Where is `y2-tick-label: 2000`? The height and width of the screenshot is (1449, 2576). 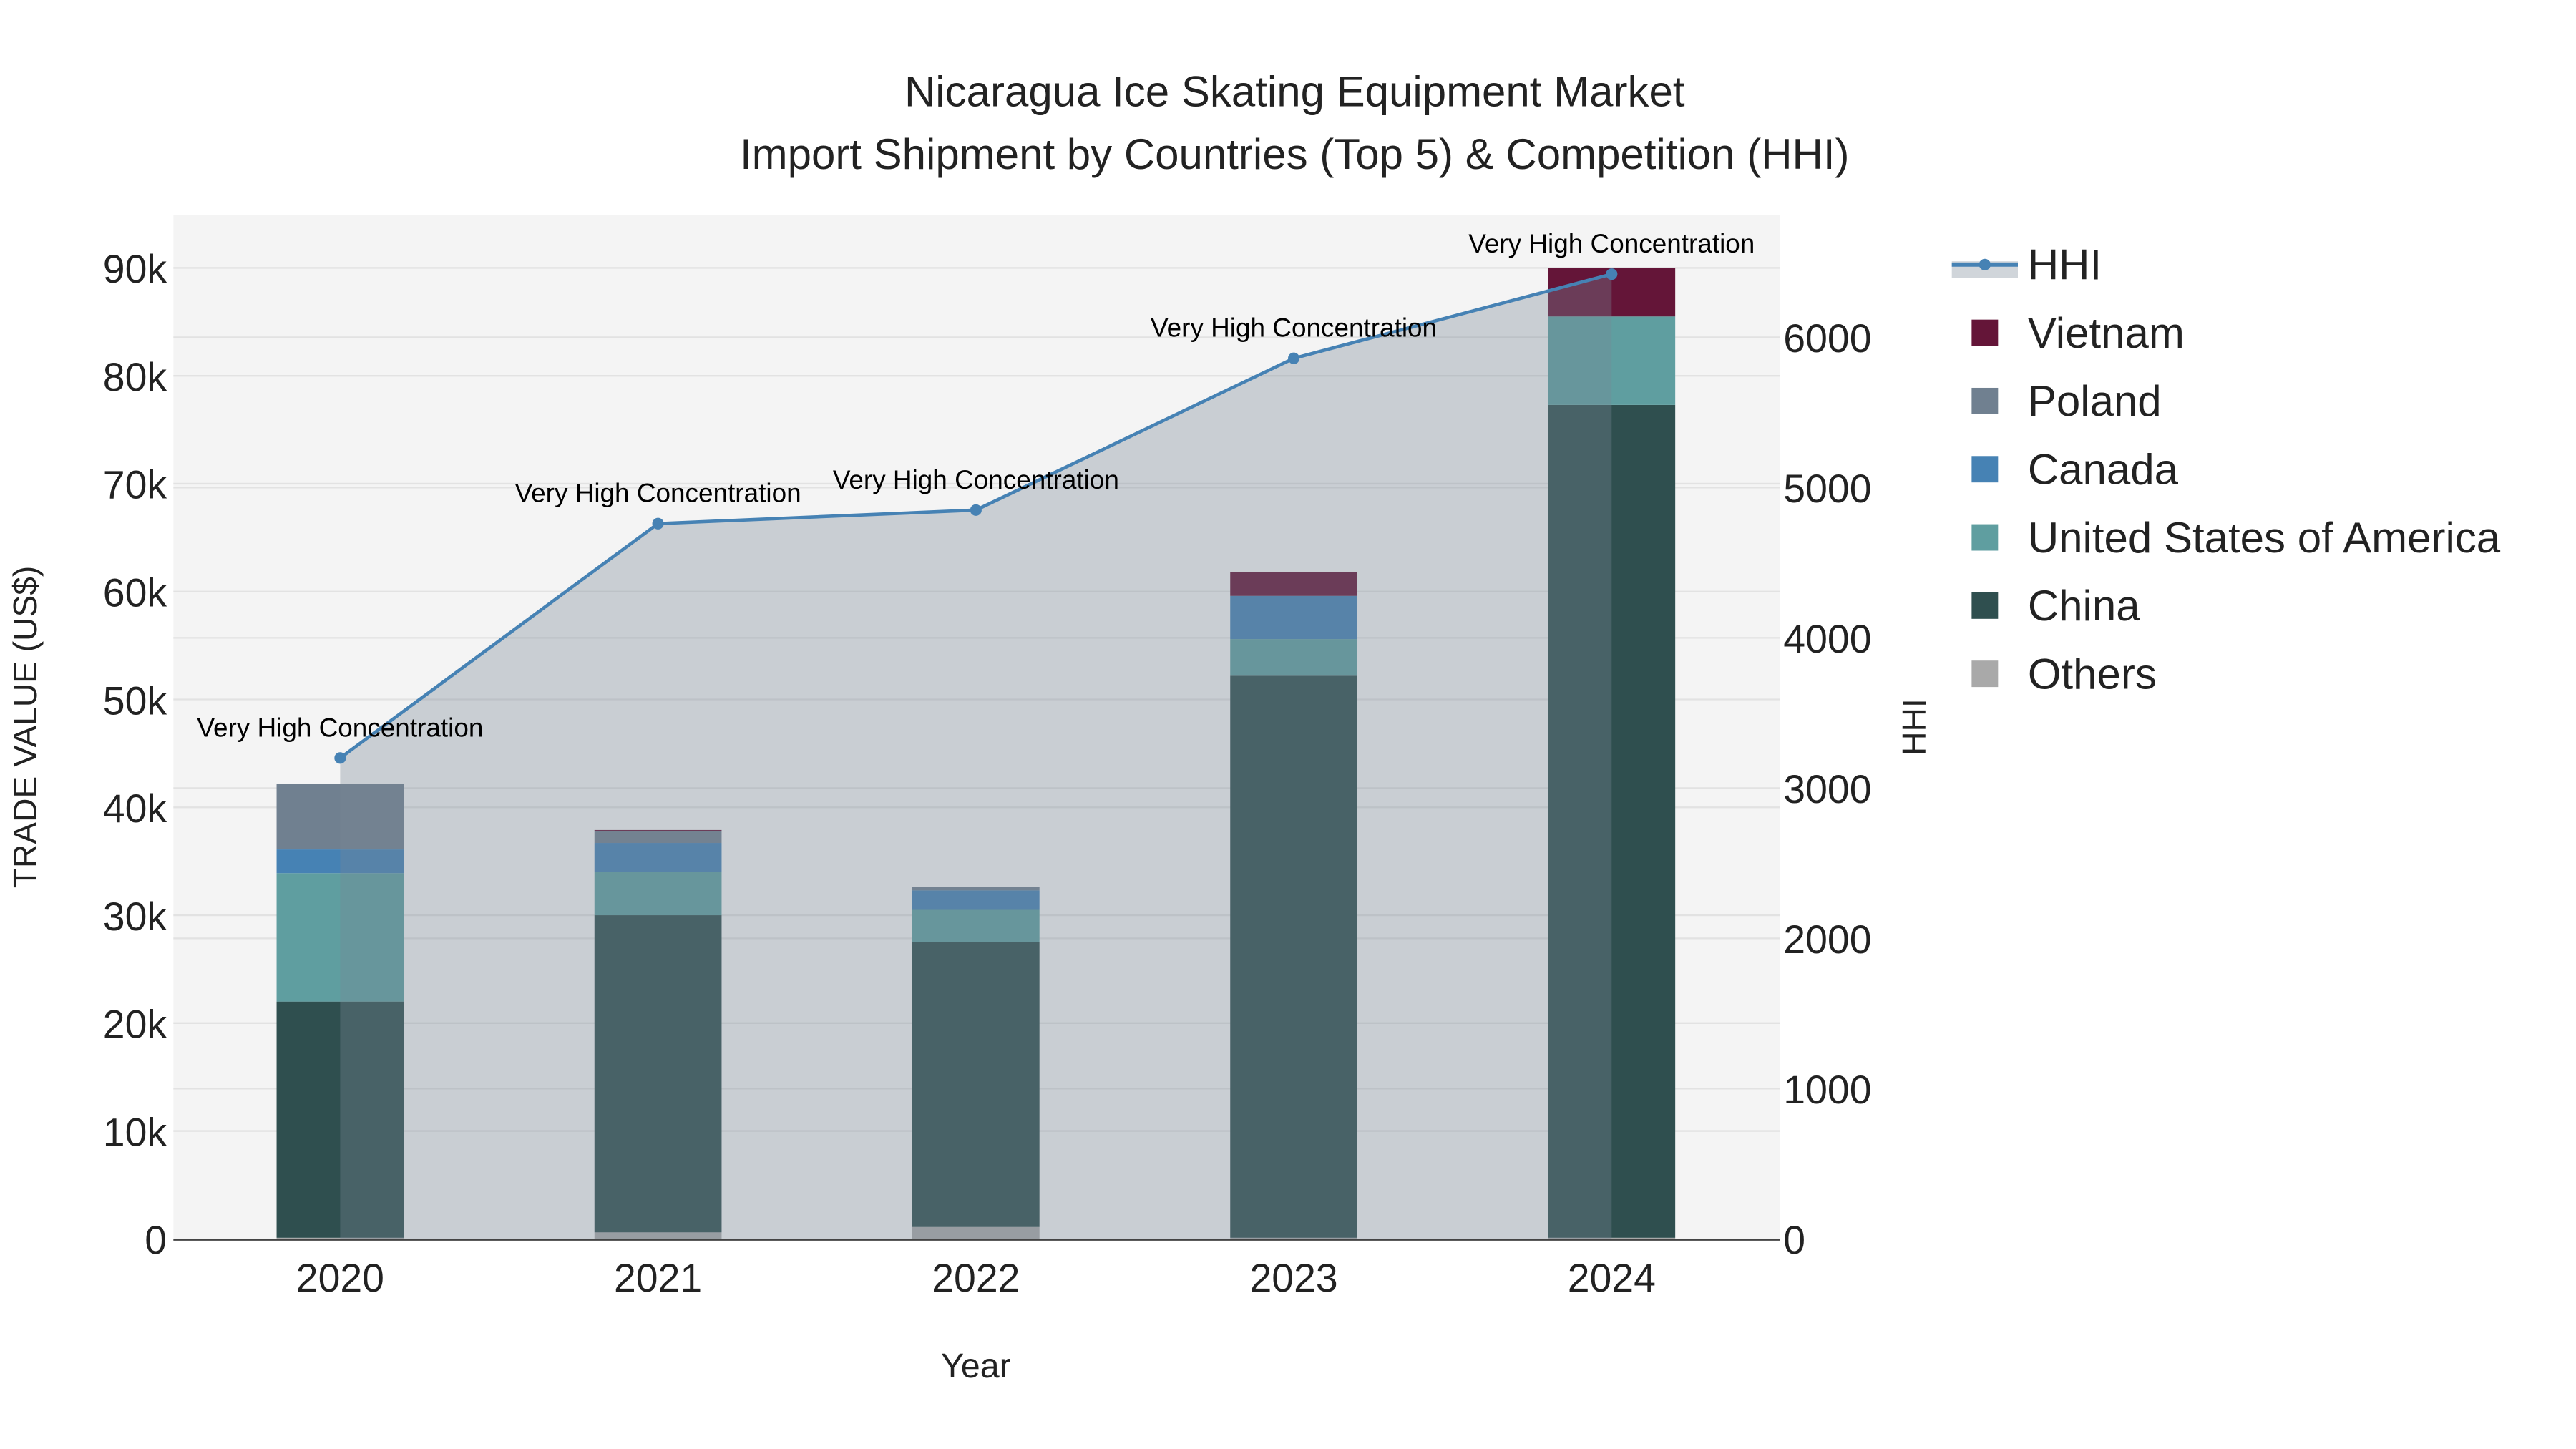
y2-tick-label: 2000 is located at coordinates (1827, 939).